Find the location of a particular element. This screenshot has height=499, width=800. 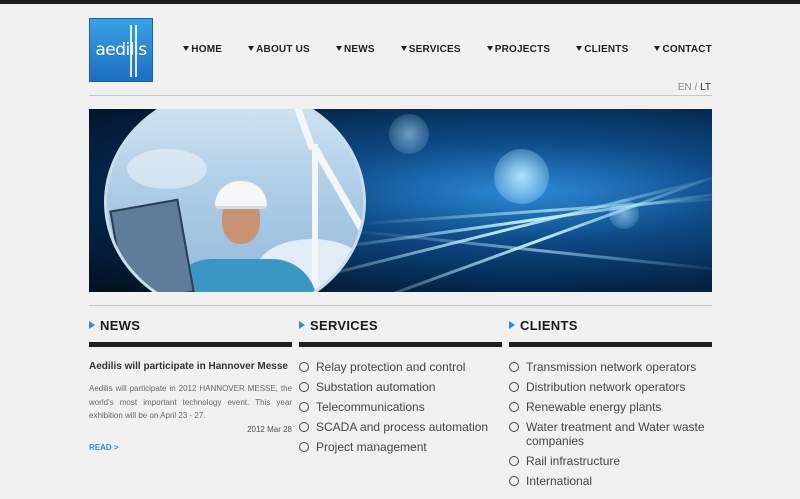

list-item: Project management is located at coordinates (400, 447).